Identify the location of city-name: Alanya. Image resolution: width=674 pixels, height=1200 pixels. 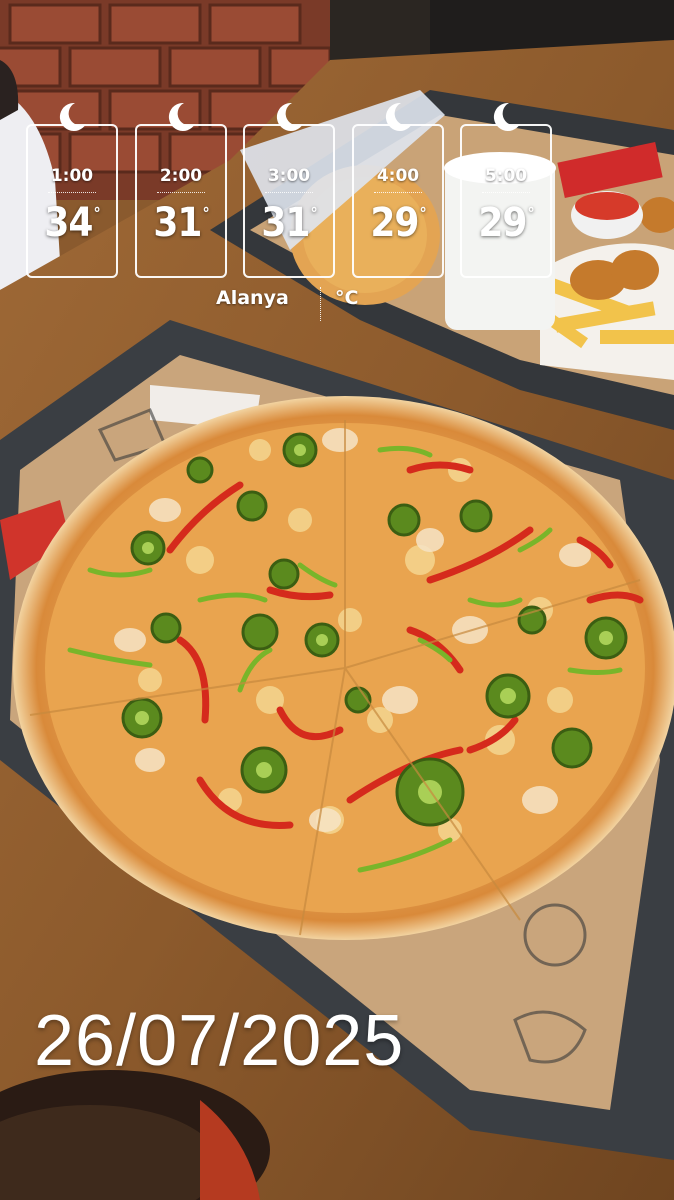
(252, 298).